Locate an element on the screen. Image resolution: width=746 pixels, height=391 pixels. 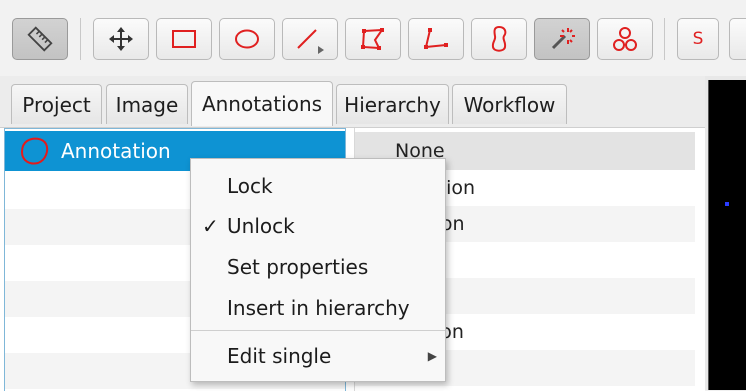
points-icon is located at coordinates (625, 39).